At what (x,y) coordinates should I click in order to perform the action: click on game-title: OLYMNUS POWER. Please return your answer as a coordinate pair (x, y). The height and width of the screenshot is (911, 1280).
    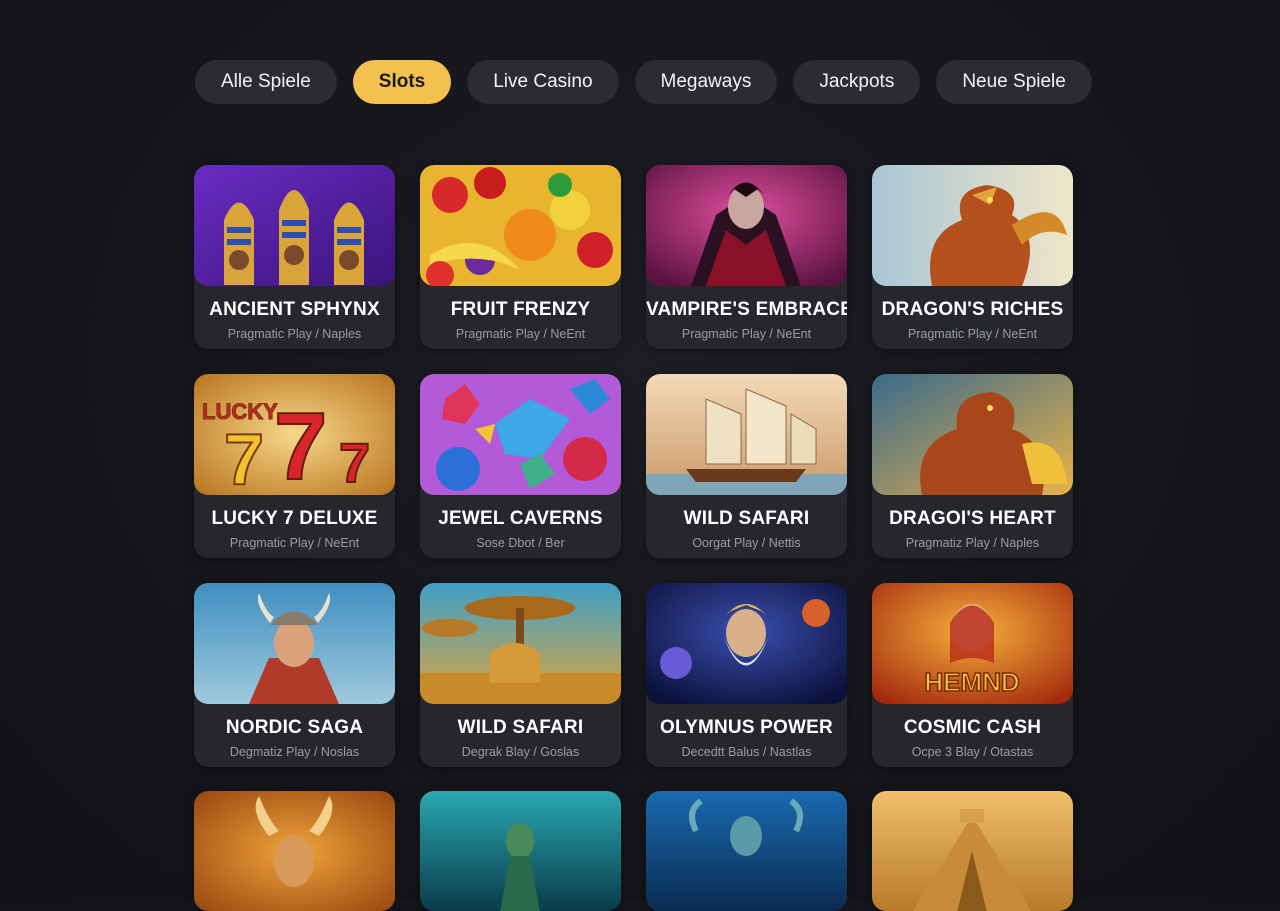
    Looking at the image, I should click on (746, 727).